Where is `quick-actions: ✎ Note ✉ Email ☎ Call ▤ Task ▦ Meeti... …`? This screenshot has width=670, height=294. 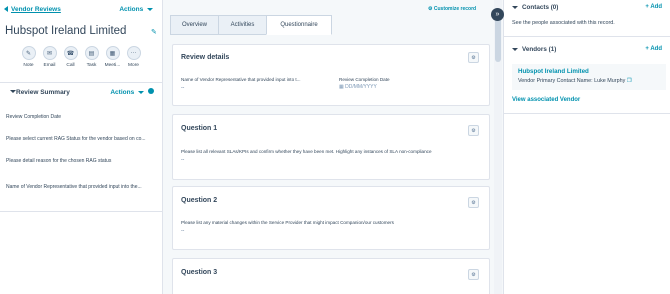
quick-actions: ✎ Note ✉ Email ☎ Call ▤ Task ▦ Meeti... … is located at coordinates (81, 57).